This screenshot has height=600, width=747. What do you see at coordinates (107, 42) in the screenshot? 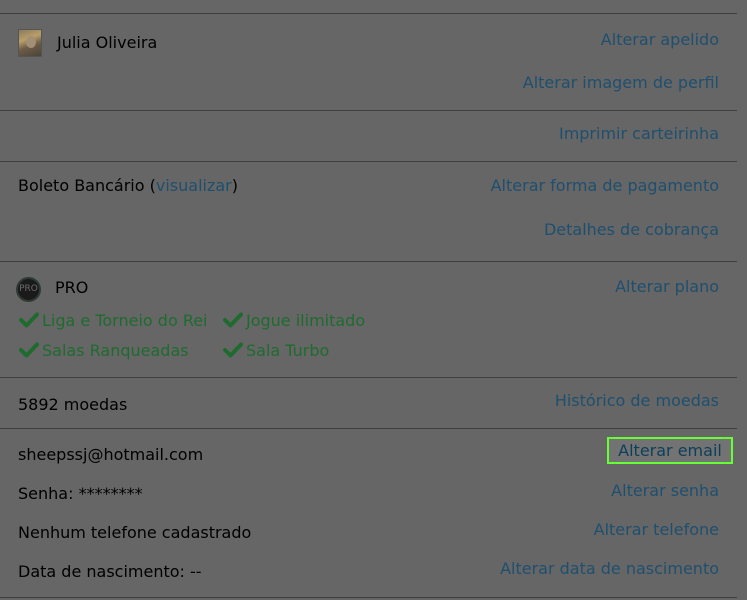
I see `profile-name: Julia Oliveira` at bounding box center [107, 42].